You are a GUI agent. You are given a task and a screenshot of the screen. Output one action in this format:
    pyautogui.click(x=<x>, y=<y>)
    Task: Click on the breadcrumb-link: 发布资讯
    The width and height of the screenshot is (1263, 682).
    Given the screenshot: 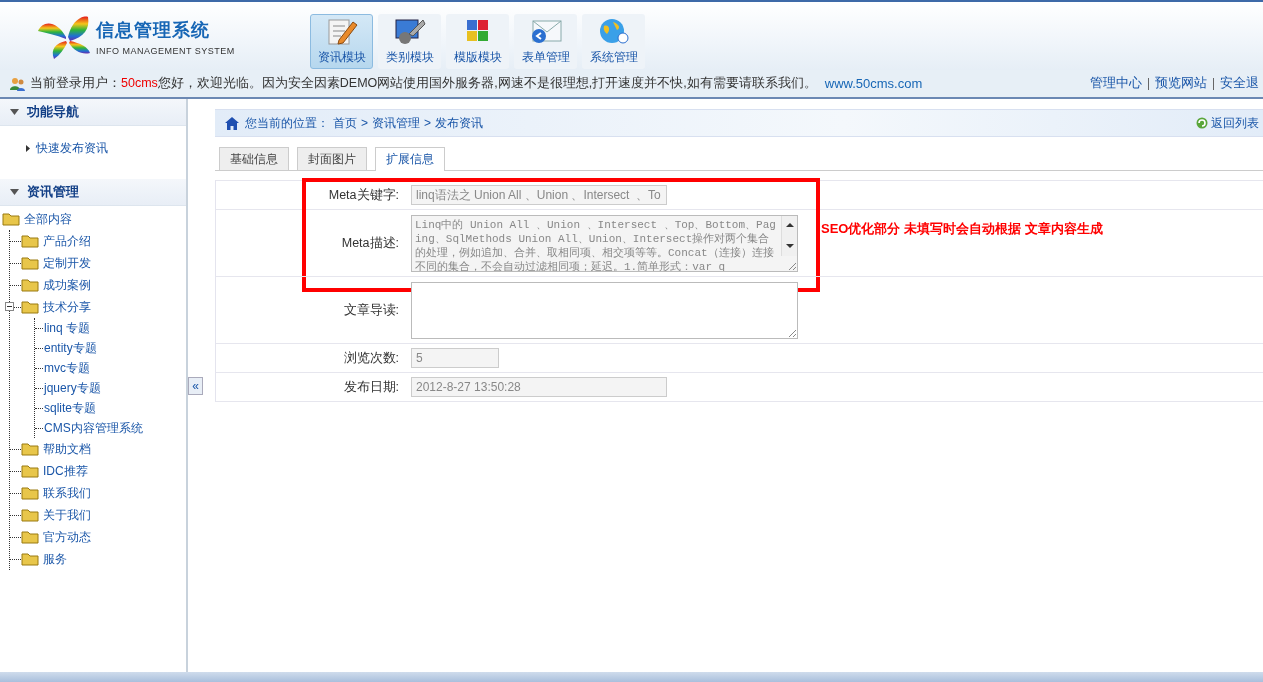 What is the action you would take?
    pyautogui.click(x=459, y=123)
    